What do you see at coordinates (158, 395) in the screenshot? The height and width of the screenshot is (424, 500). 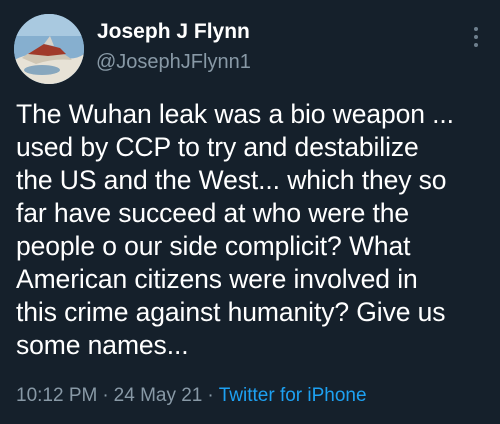 I see `tweet-date: 24 May 21` at bounding box center [158, 395].